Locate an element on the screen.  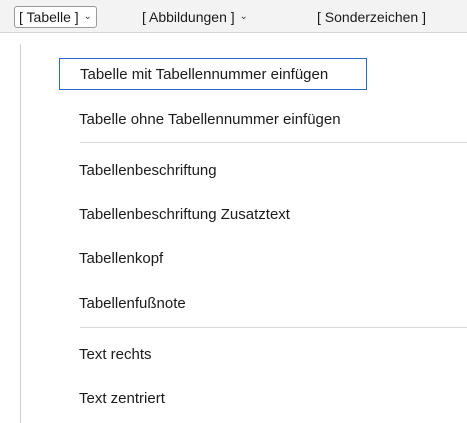
menu-item-tabellenbeschriftung: Tabellenbeschriftung is located at coordinates (138, 170).